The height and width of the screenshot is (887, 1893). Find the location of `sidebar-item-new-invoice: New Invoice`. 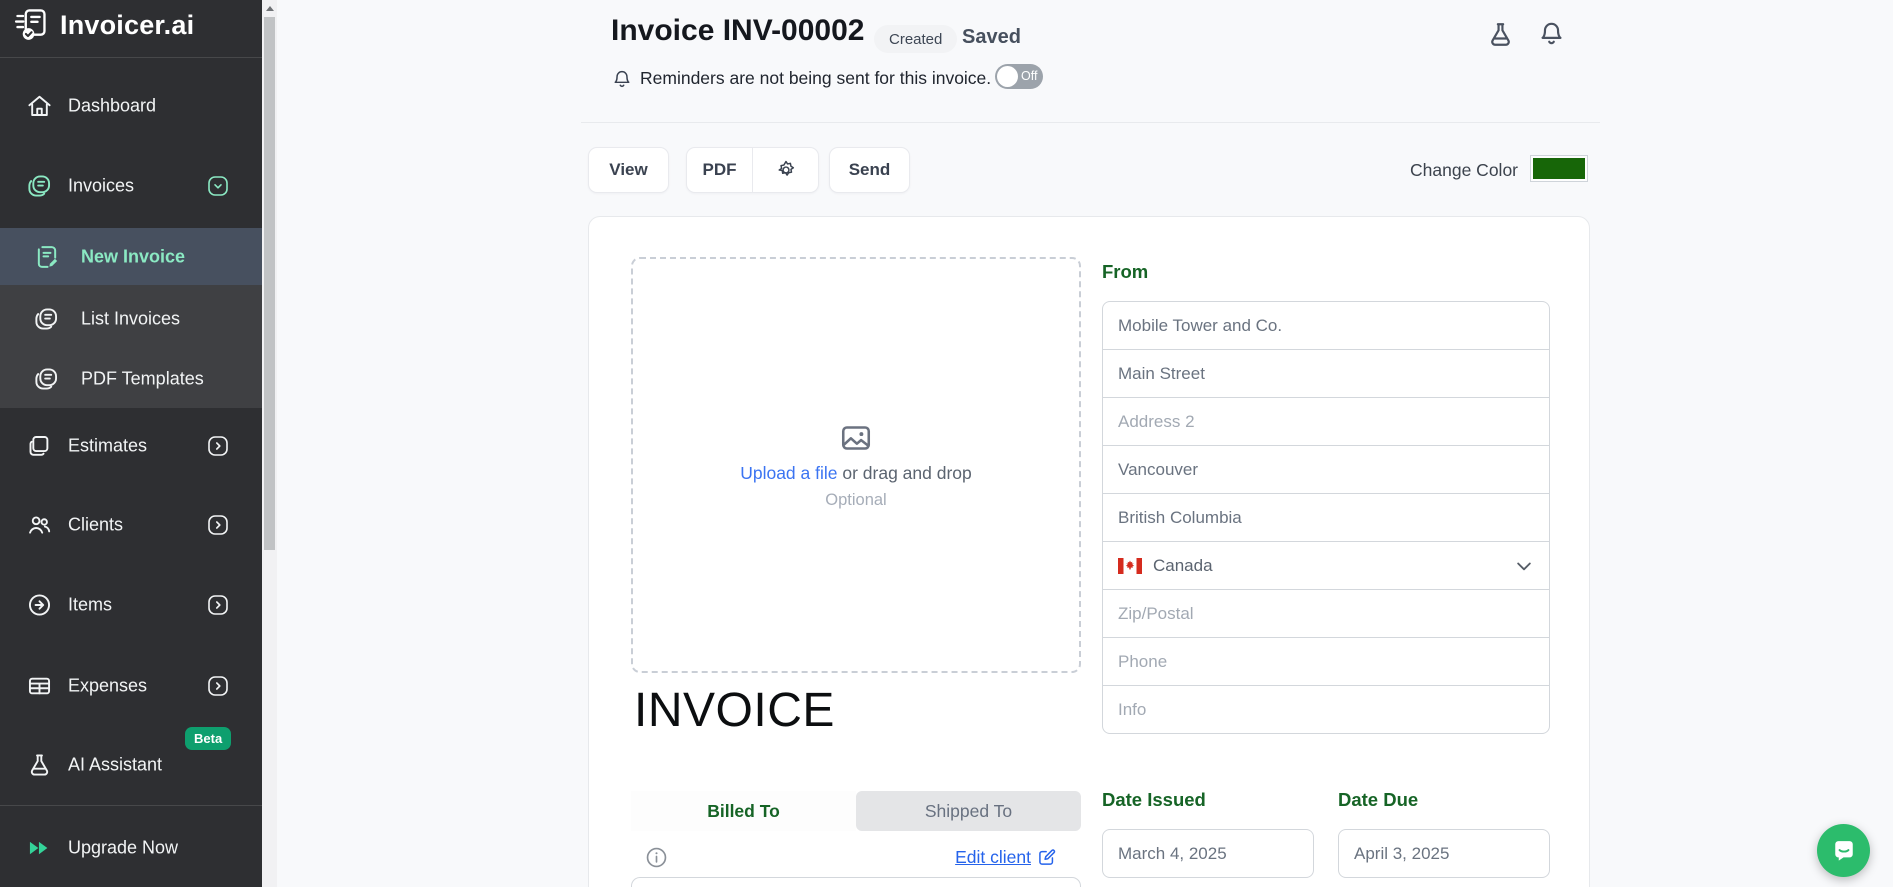

sidebar-item-new-invoice: New Invoice is located at coordinates (131, 256).